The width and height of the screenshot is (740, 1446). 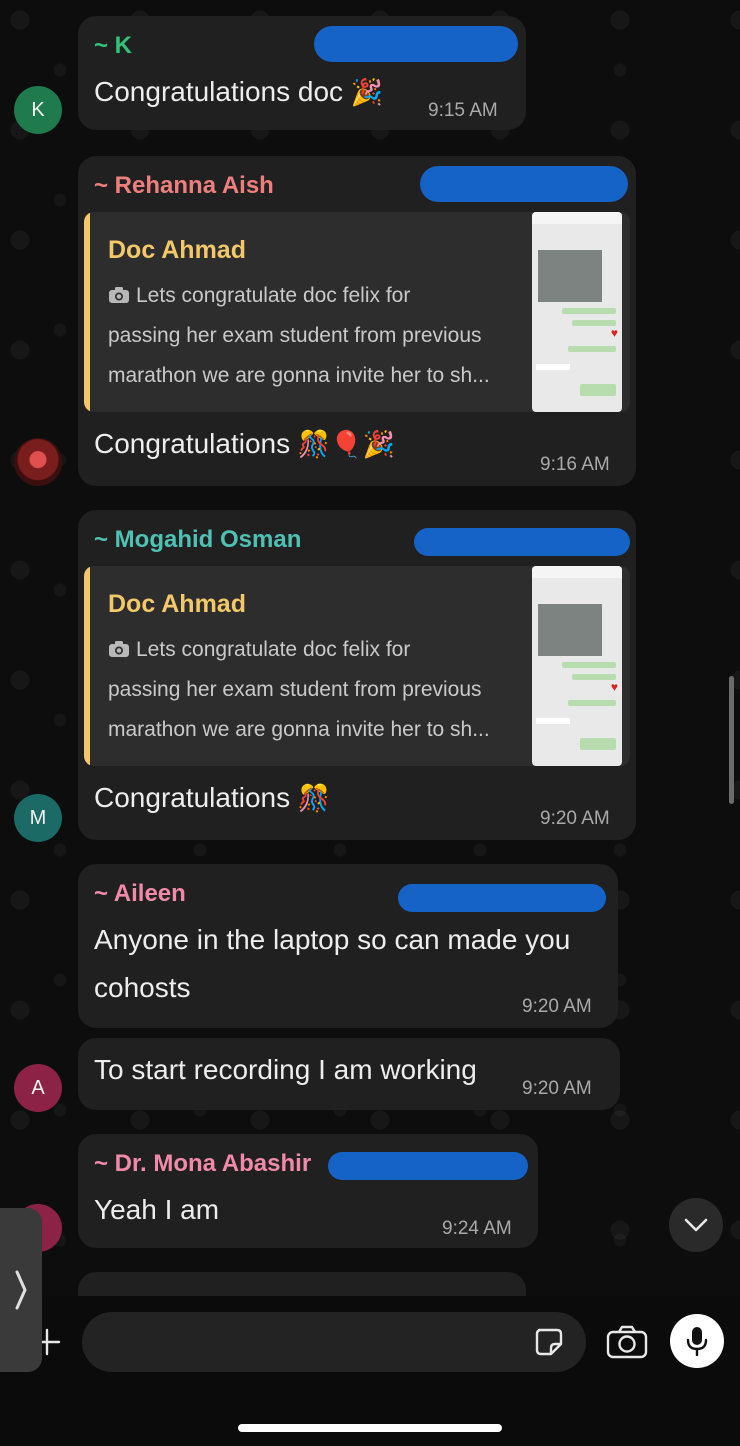 I want to click on side-tab, so click(x=21, y=1290).